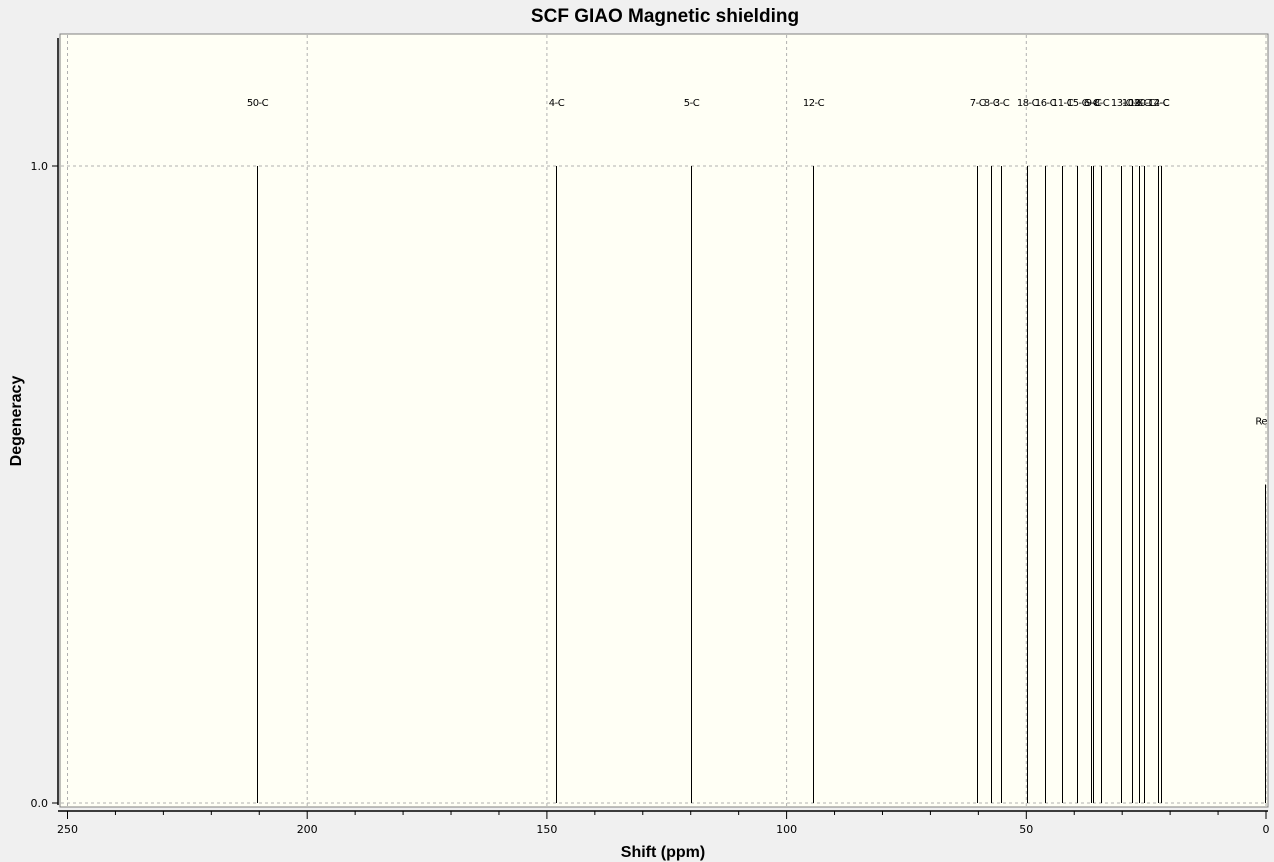 The image size is (1274, 862). I want to click on x-tick-label: 150, so click(546, 829).